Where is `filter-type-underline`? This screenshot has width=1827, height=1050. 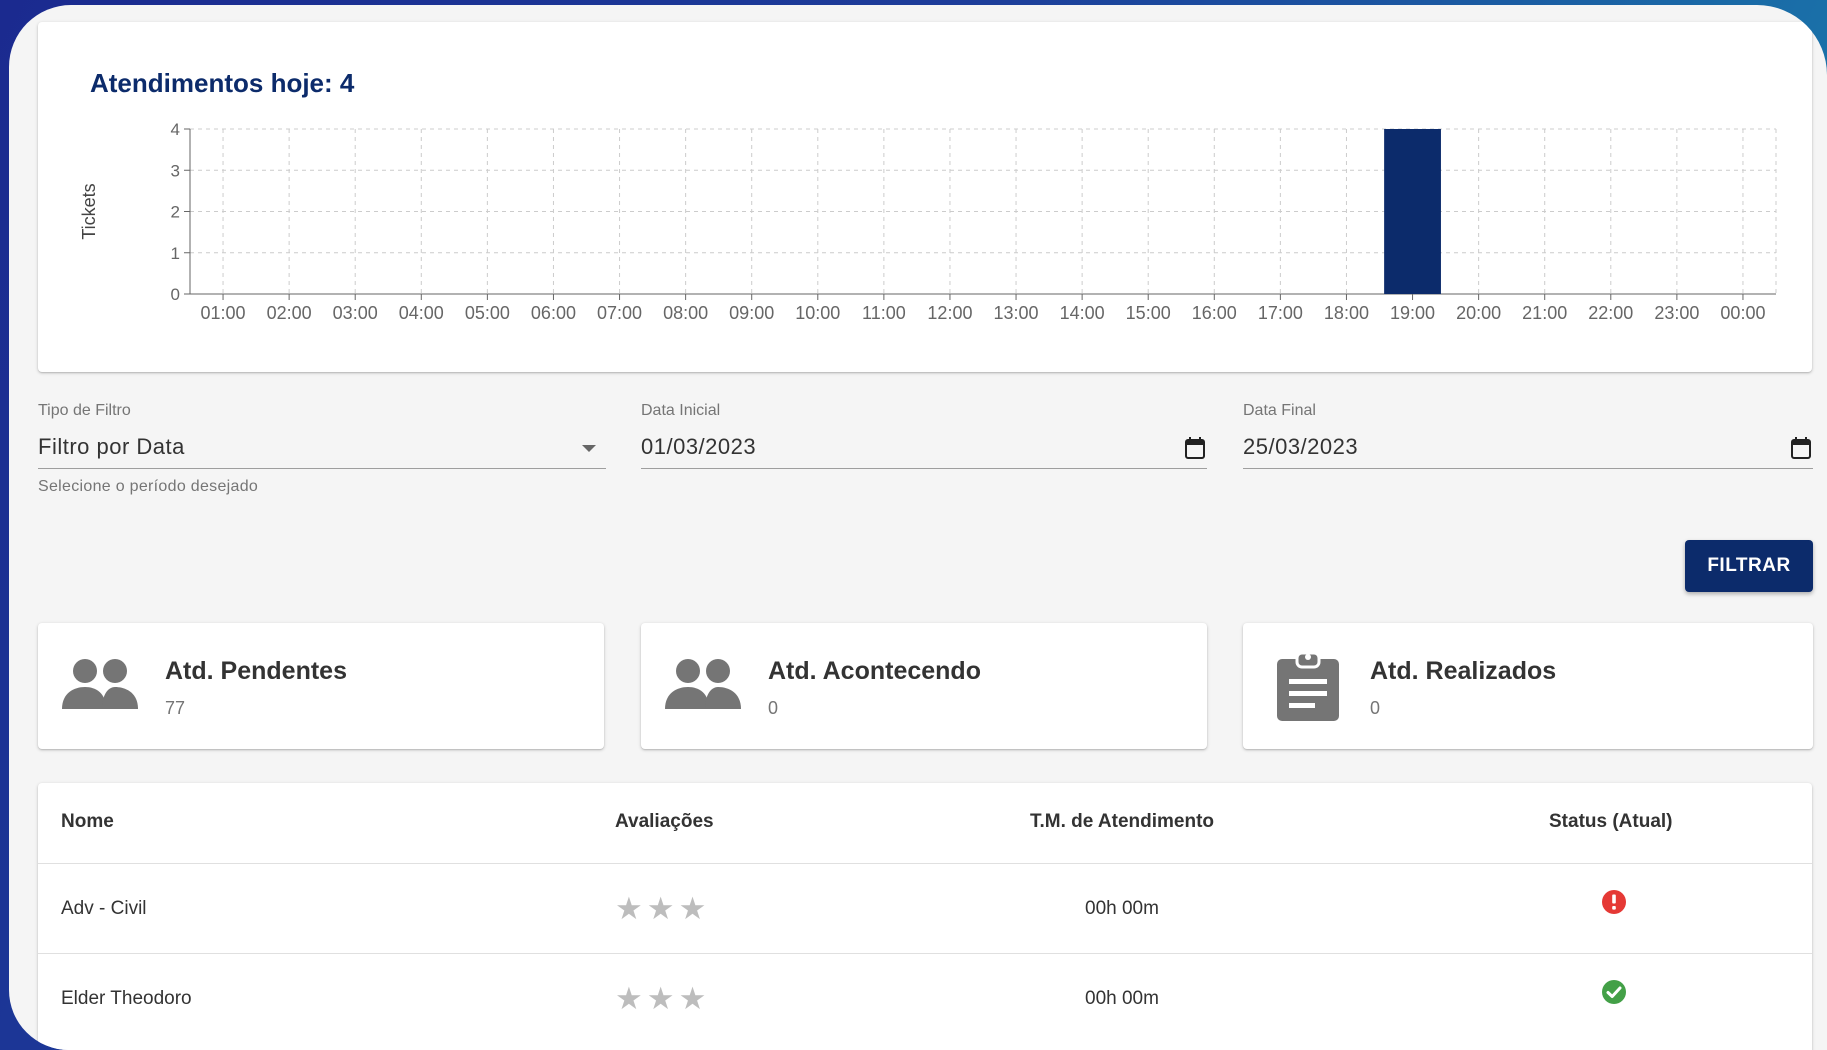
filter-type-underline is located at coordinates (322, 468).